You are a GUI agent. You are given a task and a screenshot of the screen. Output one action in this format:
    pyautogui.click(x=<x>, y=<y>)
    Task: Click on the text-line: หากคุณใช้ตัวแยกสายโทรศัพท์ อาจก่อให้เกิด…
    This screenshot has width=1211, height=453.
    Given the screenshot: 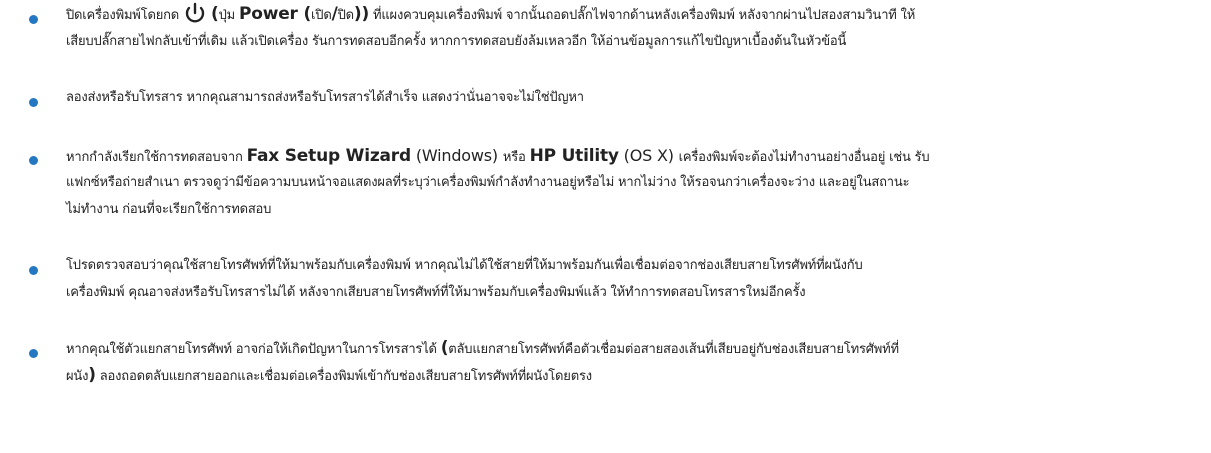 What is the action you would take?
    pyautogui.click(x=636, y=348)
    